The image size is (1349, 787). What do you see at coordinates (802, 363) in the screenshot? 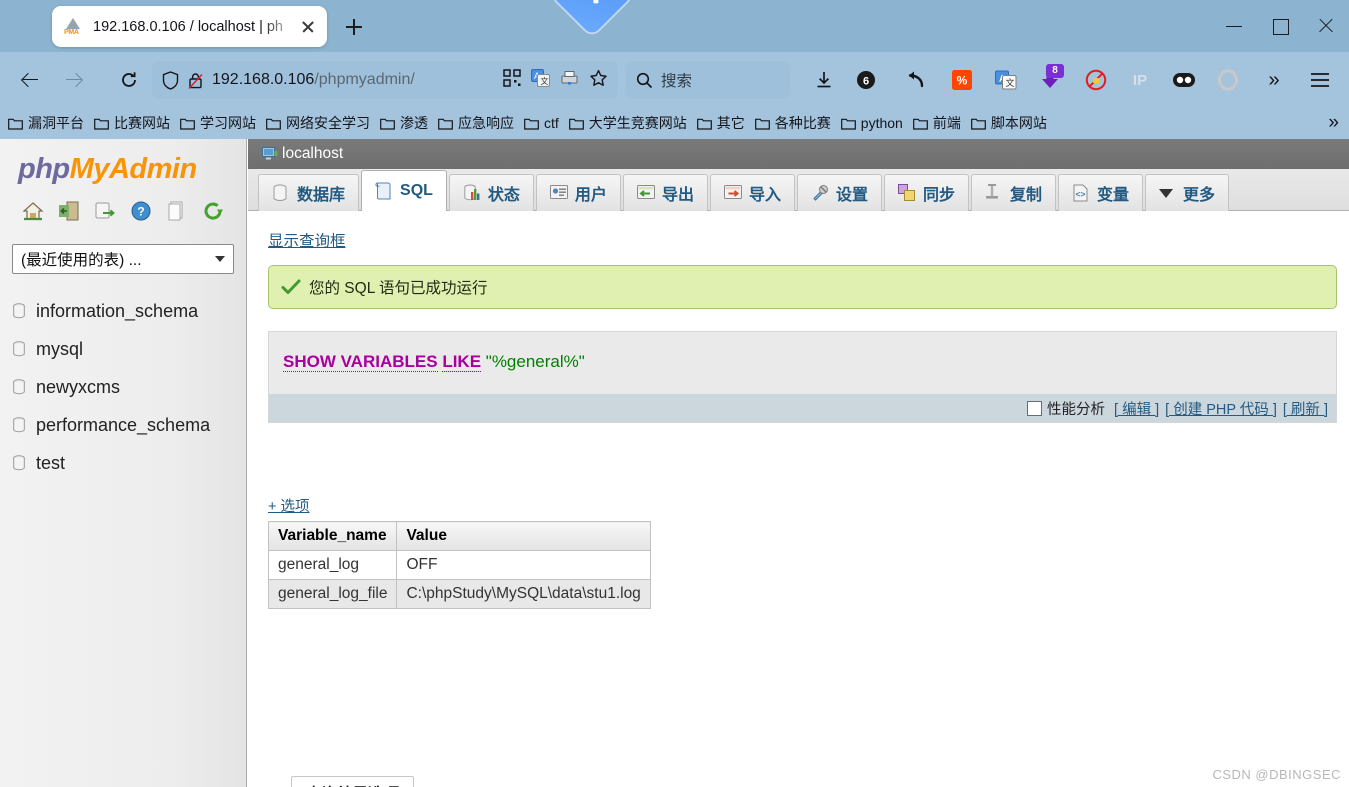
I see `sql-query-text: SHOW VARIABLES LIKE "%general%"` at bounding box center [802, 363].